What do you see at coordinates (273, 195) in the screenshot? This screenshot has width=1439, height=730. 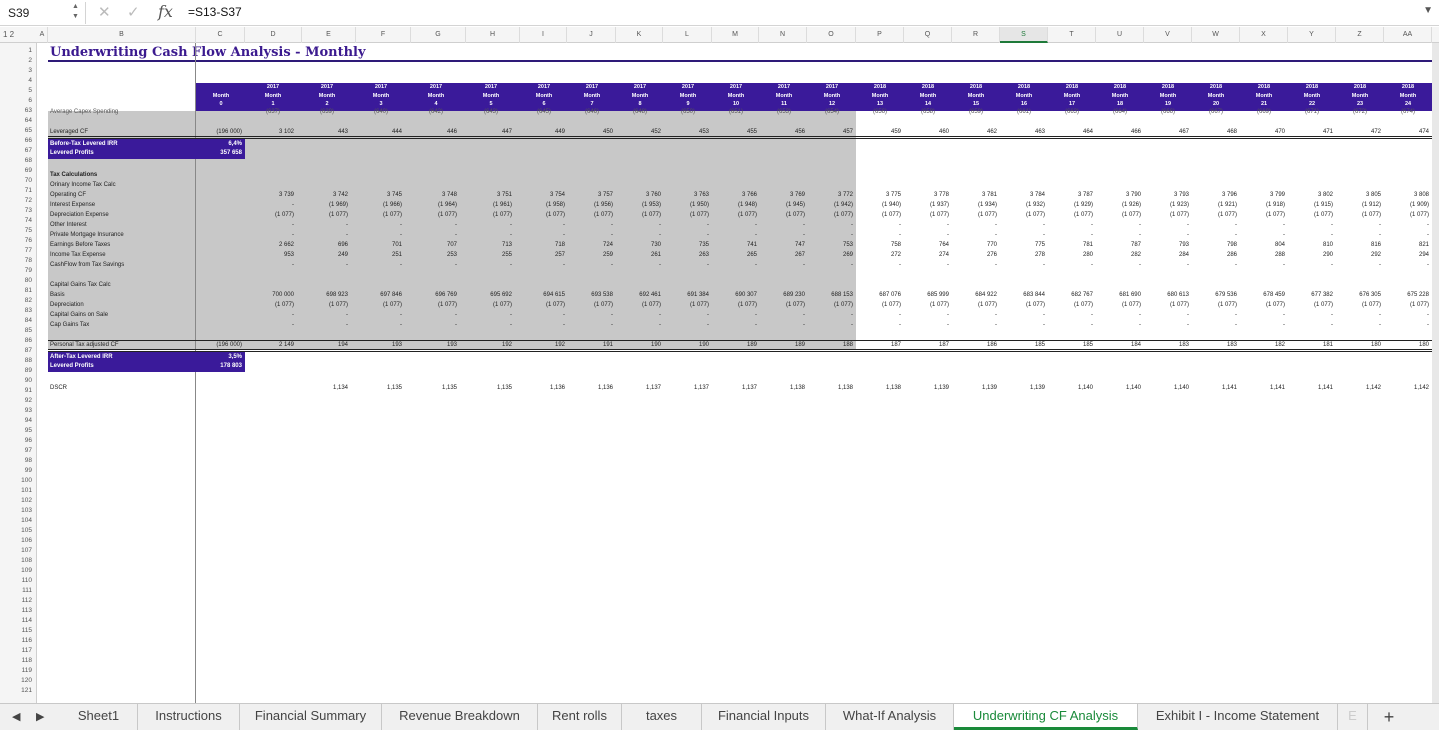 I see `cell-value: 3 739` at bounding box center [273, 195].